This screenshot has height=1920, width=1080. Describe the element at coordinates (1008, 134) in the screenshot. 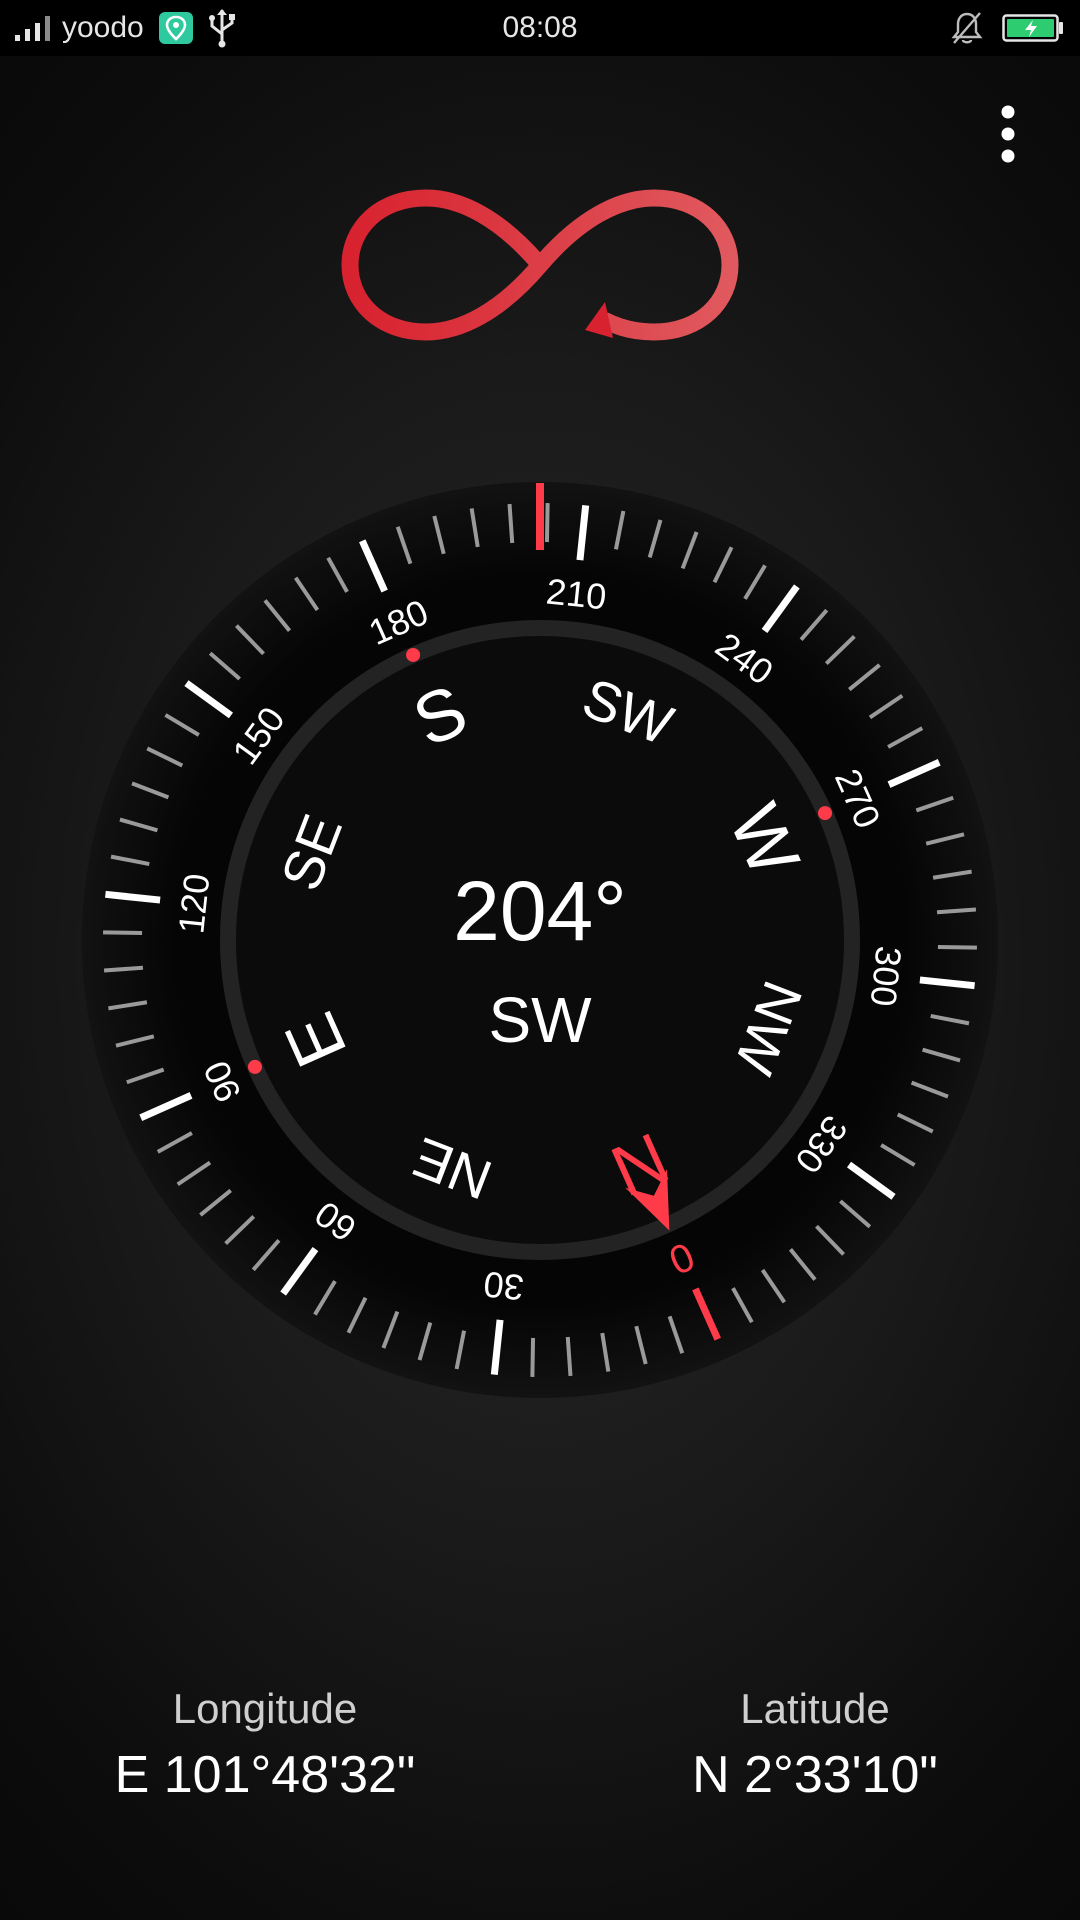

I see `more-vert-icon` at that location.